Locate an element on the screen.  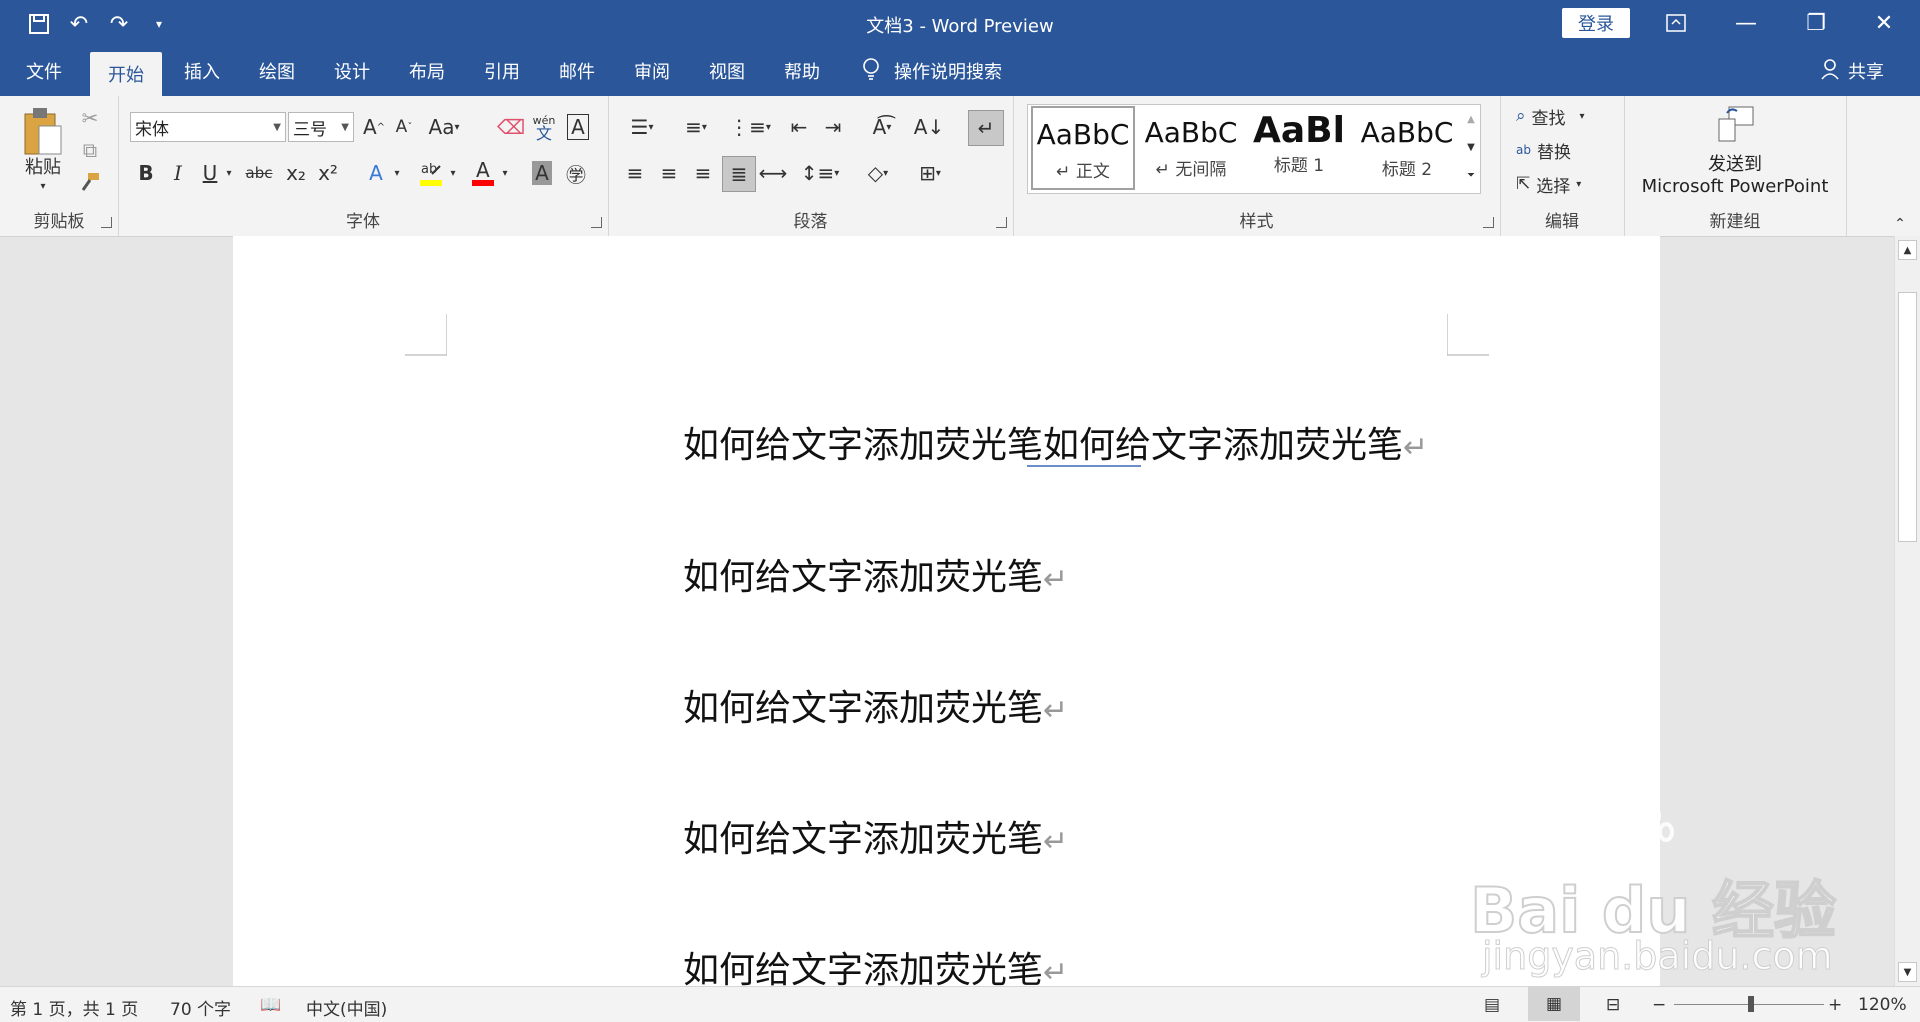
highlight-color-icon: ab is located at coordinates (431, 173).